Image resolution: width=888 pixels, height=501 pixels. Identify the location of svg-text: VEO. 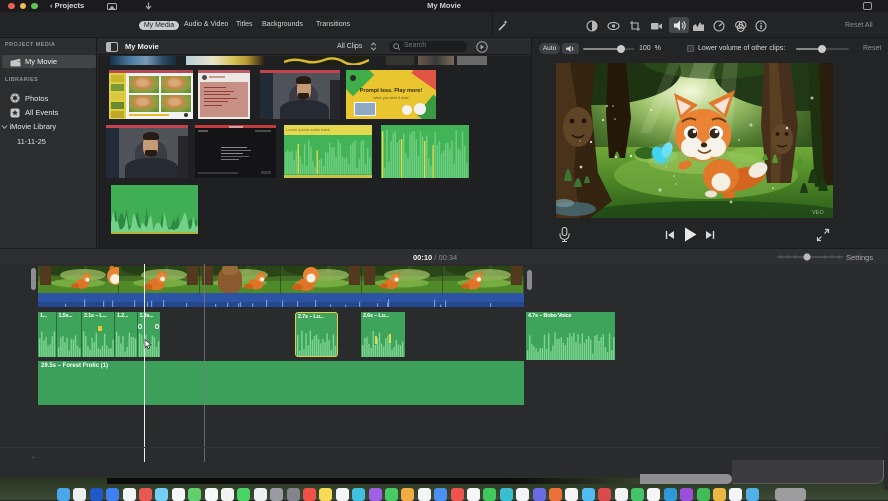
(818, 213).